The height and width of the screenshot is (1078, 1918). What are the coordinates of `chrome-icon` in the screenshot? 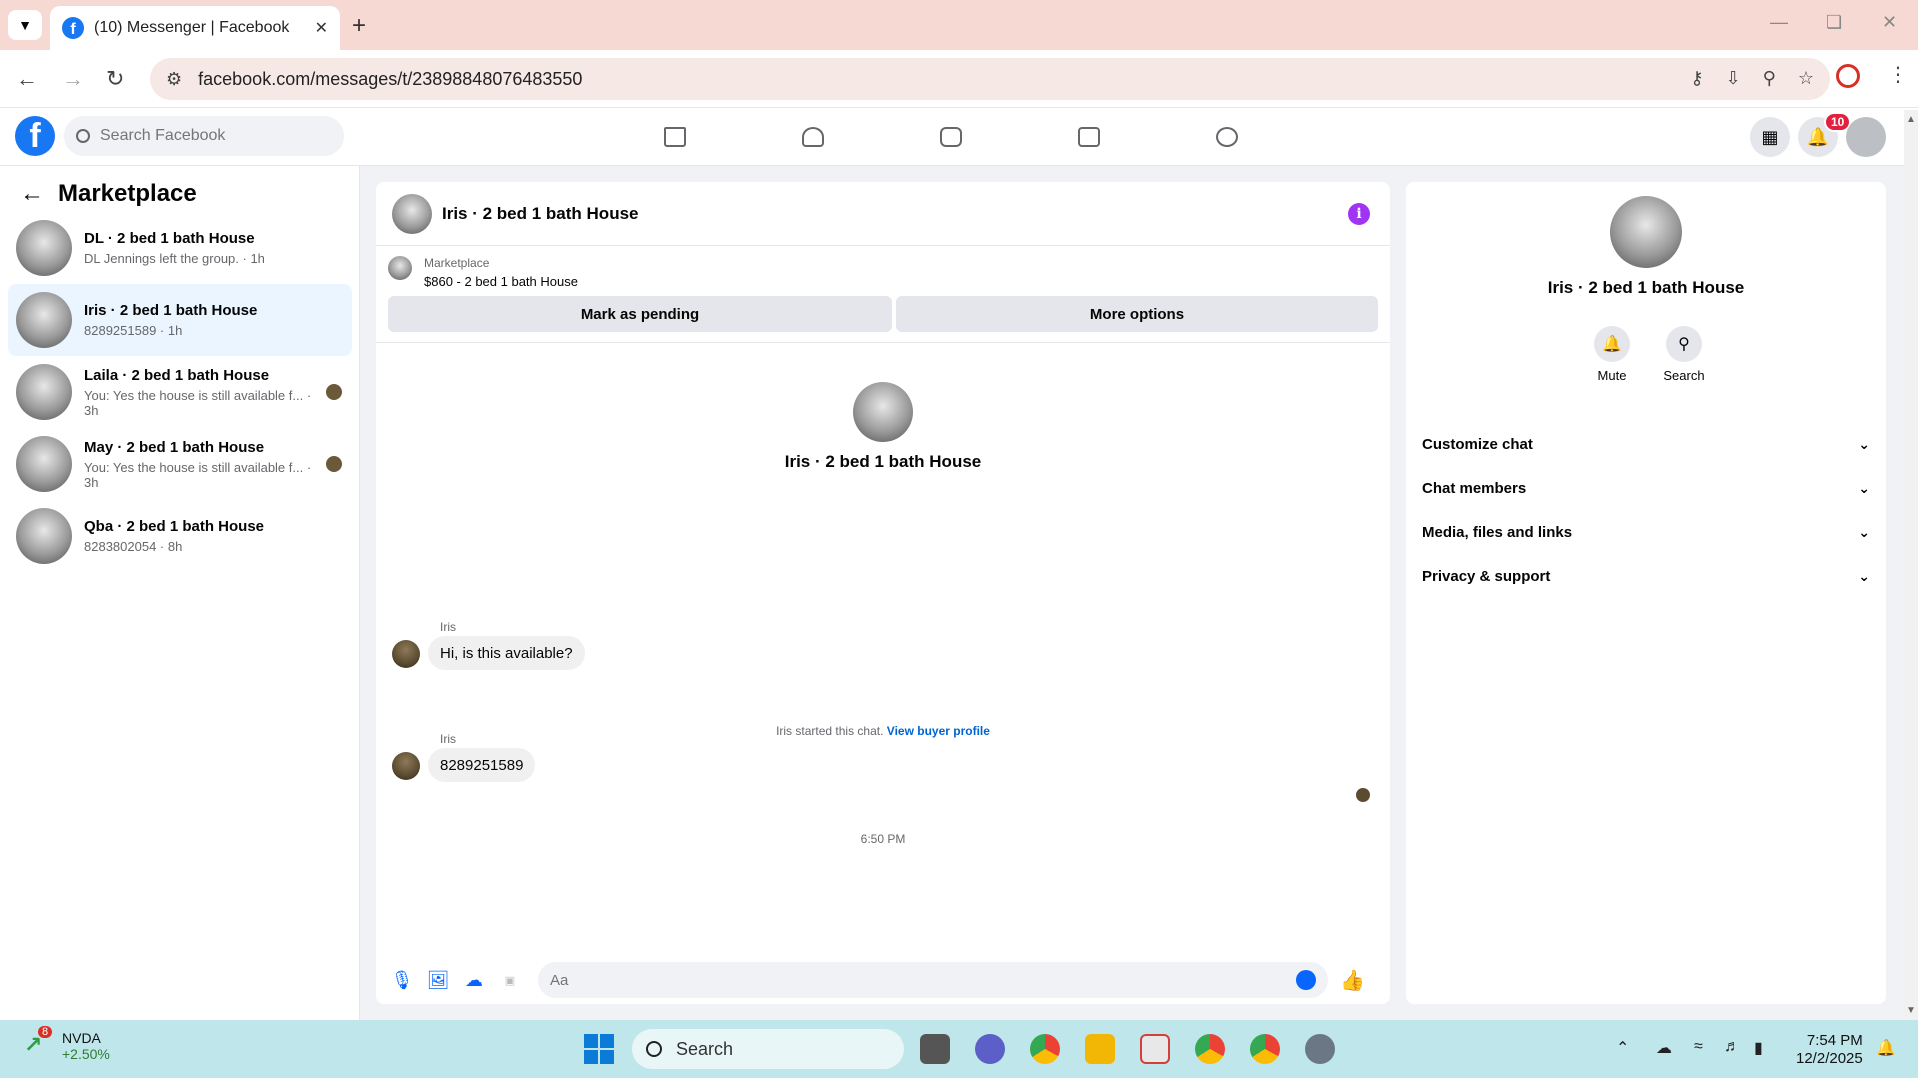 It's located at (1045, 1049).